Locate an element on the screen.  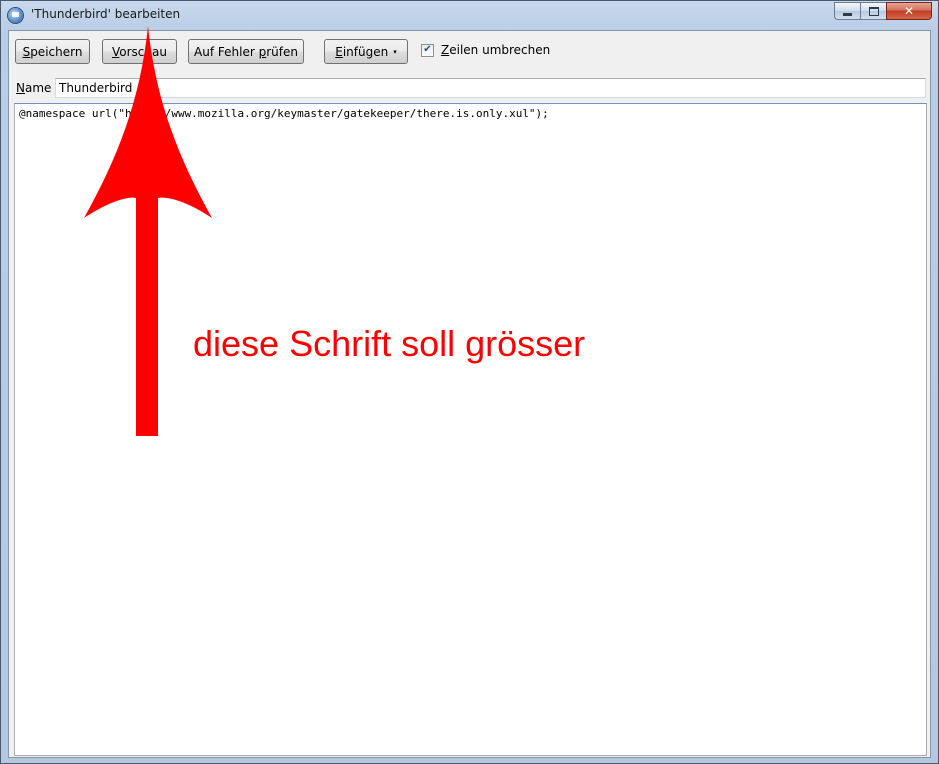
minimize-button is located at coordinates (847, 11).